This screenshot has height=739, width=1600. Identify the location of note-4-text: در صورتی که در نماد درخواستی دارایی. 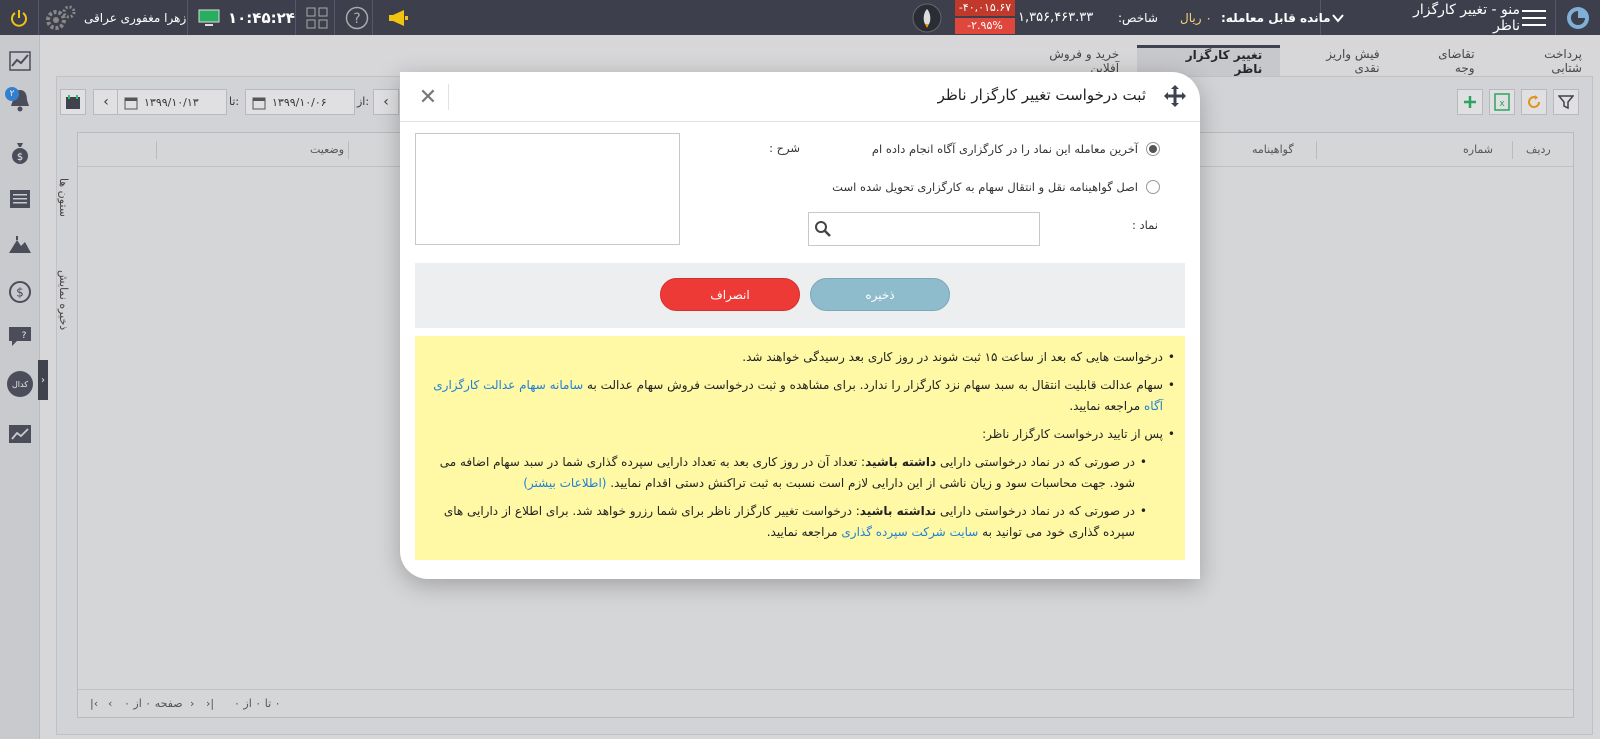
(1037, 462).